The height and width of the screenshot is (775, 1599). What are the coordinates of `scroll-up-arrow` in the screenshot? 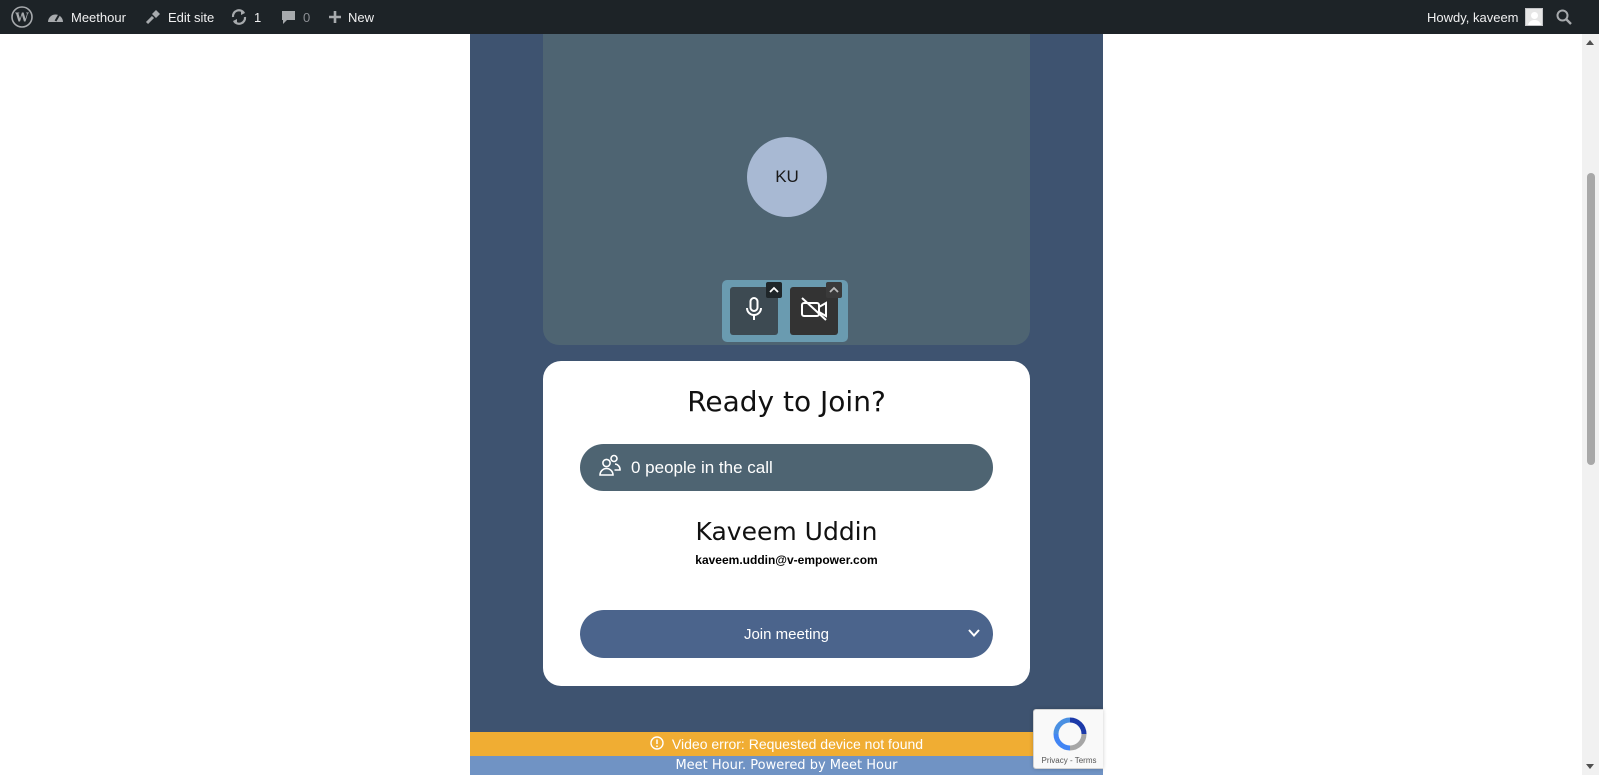 It's located at (1590, 42).